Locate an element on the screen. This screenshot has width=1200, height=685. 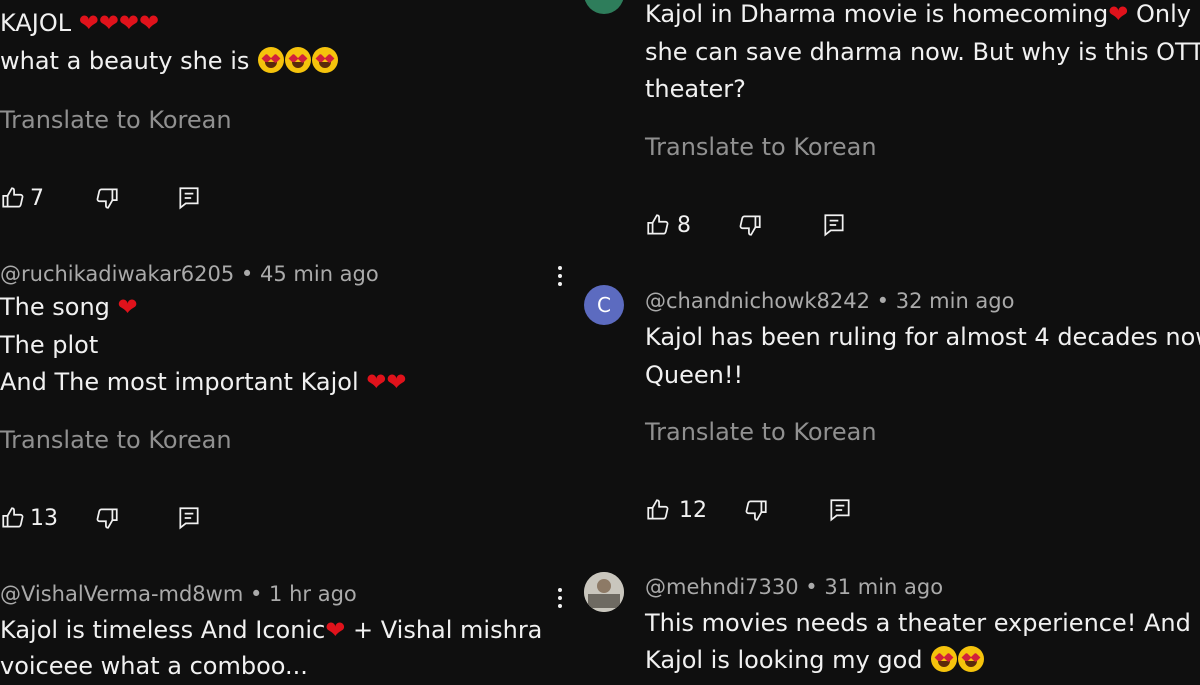
comment-text: Kajol is looking my god is located at coordinates (815, 660).